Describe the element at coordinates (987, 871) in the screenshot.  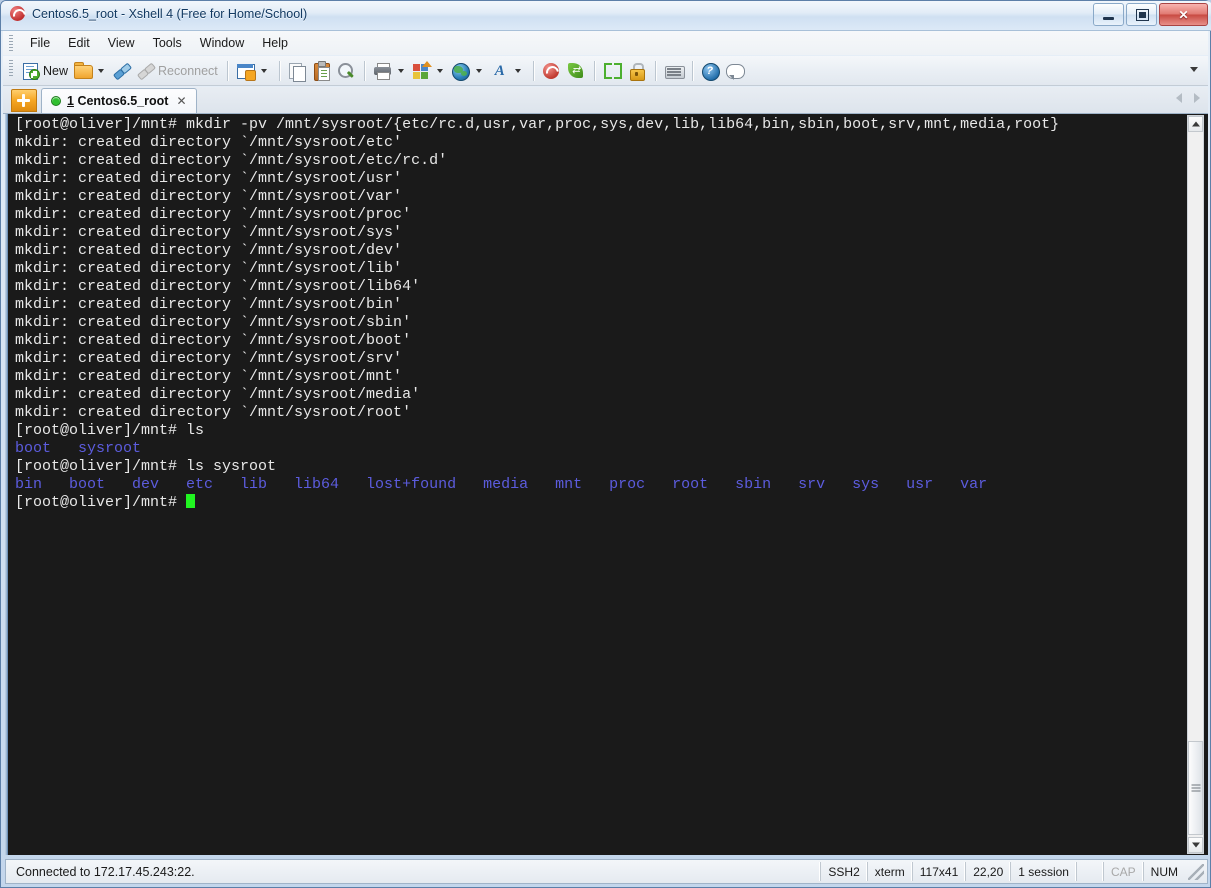
I see `status-cursor-position: 22,20` at that location.